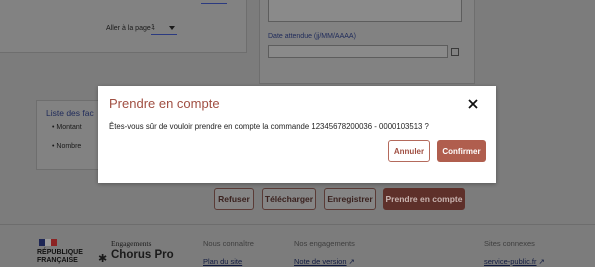 The image size is (595, 267). I want to click on republic-logo: RÉPUBLIQUE FRANÇAISE, so click(62, 253).